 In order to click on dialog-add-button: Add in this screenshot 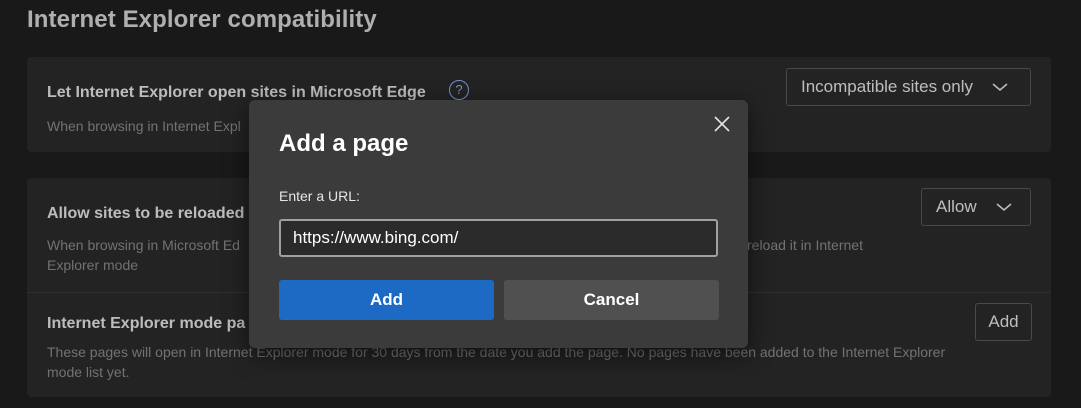, I will do `click(386, 300)`.